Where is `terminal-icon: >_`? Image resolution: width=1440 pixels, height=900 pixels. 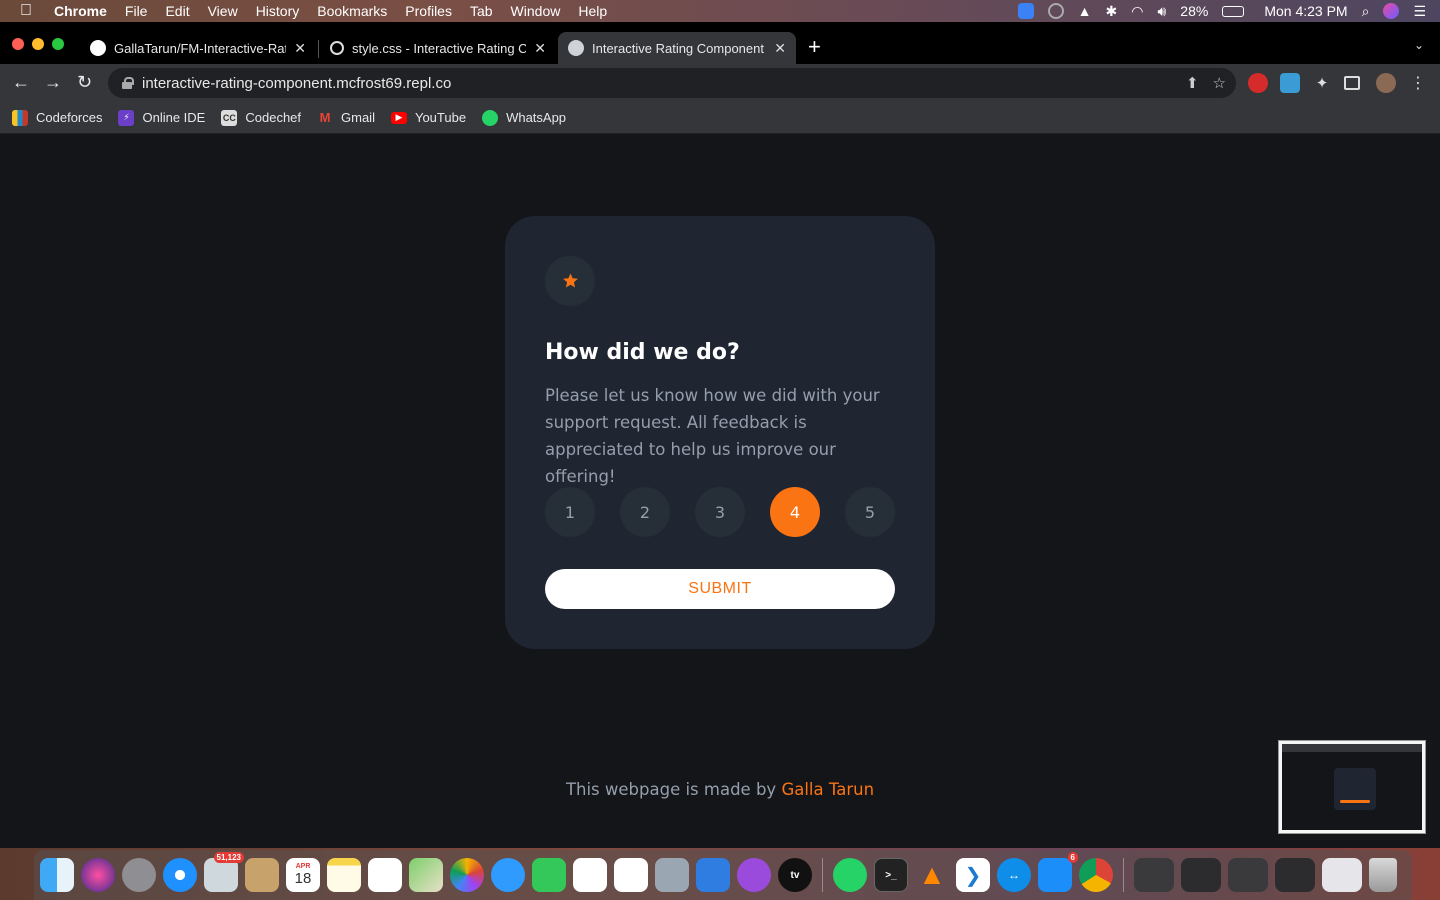 terminal-icon: >_ is located at coordinates (891, 875).